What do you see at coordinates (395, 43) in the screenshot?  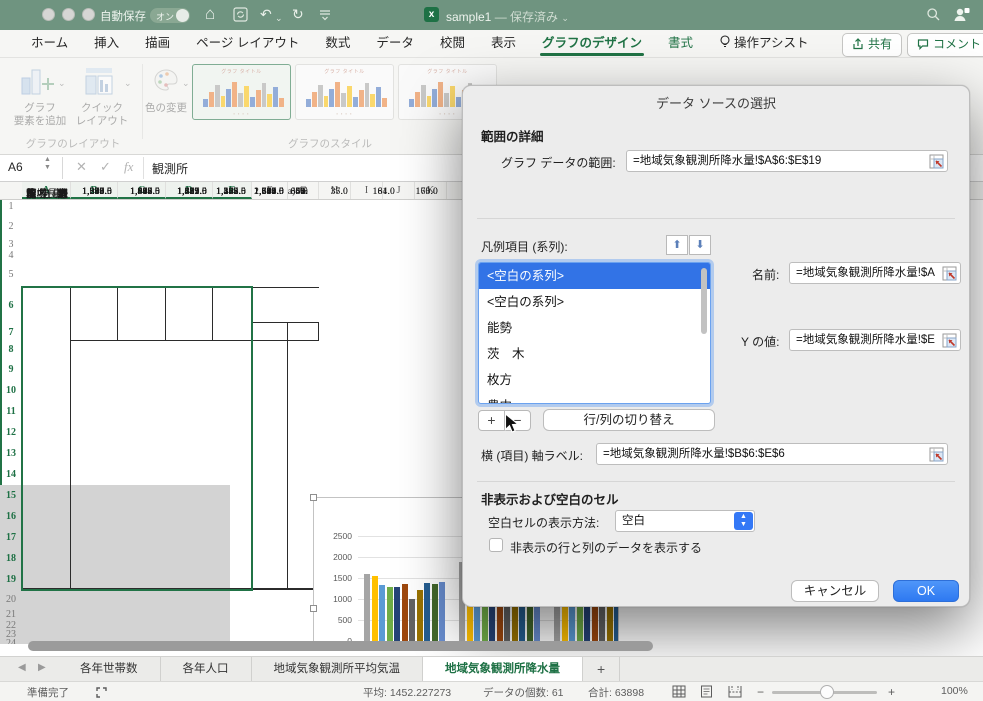 I see `ribbon-tab-データ: データ` at bounding box center [395, 43].